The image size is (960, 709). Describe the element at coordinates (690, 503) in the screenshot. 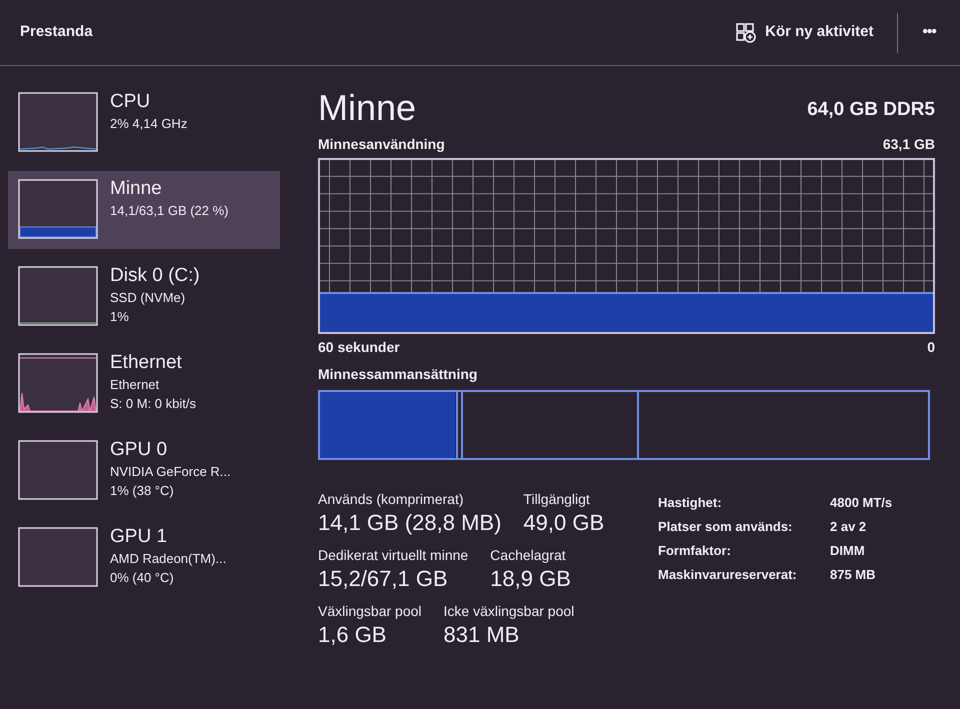

I see `property-label: Hastighet:` at that location.